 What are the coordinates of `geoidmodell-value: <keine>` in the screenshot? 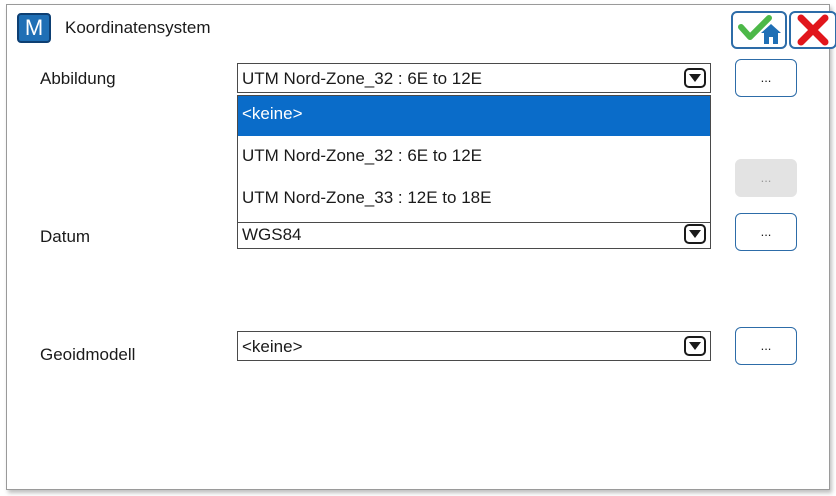 It's located at (272, 346).